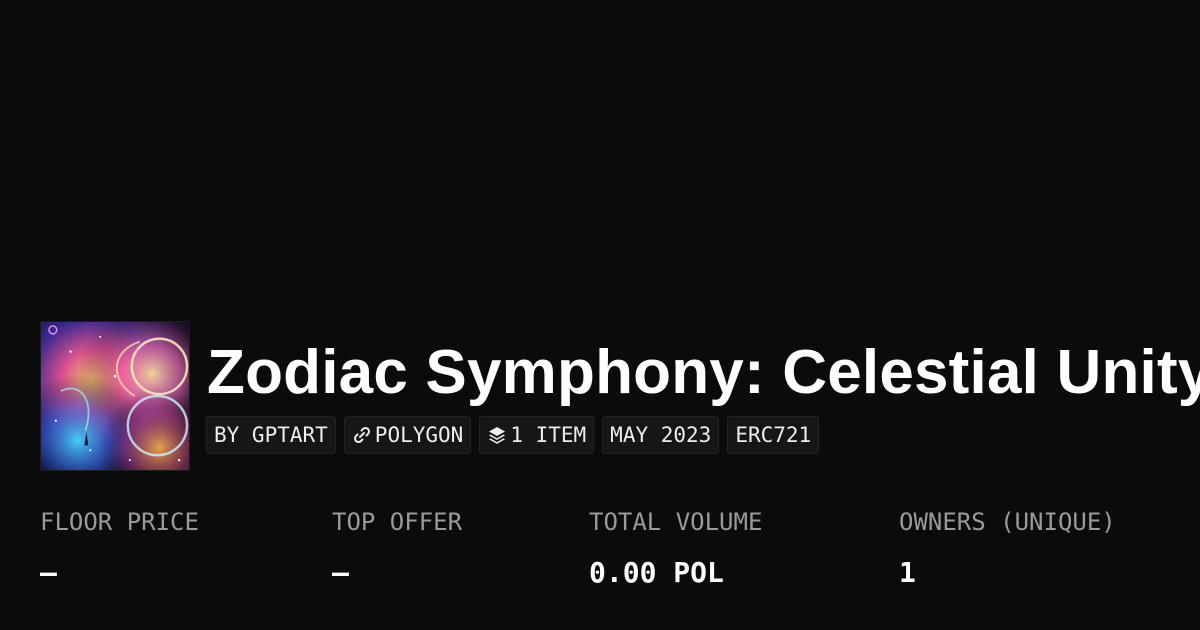 The height and width of the screenshot is (630, 1200). I want to click on chain-link-icon, so click(361, 435).